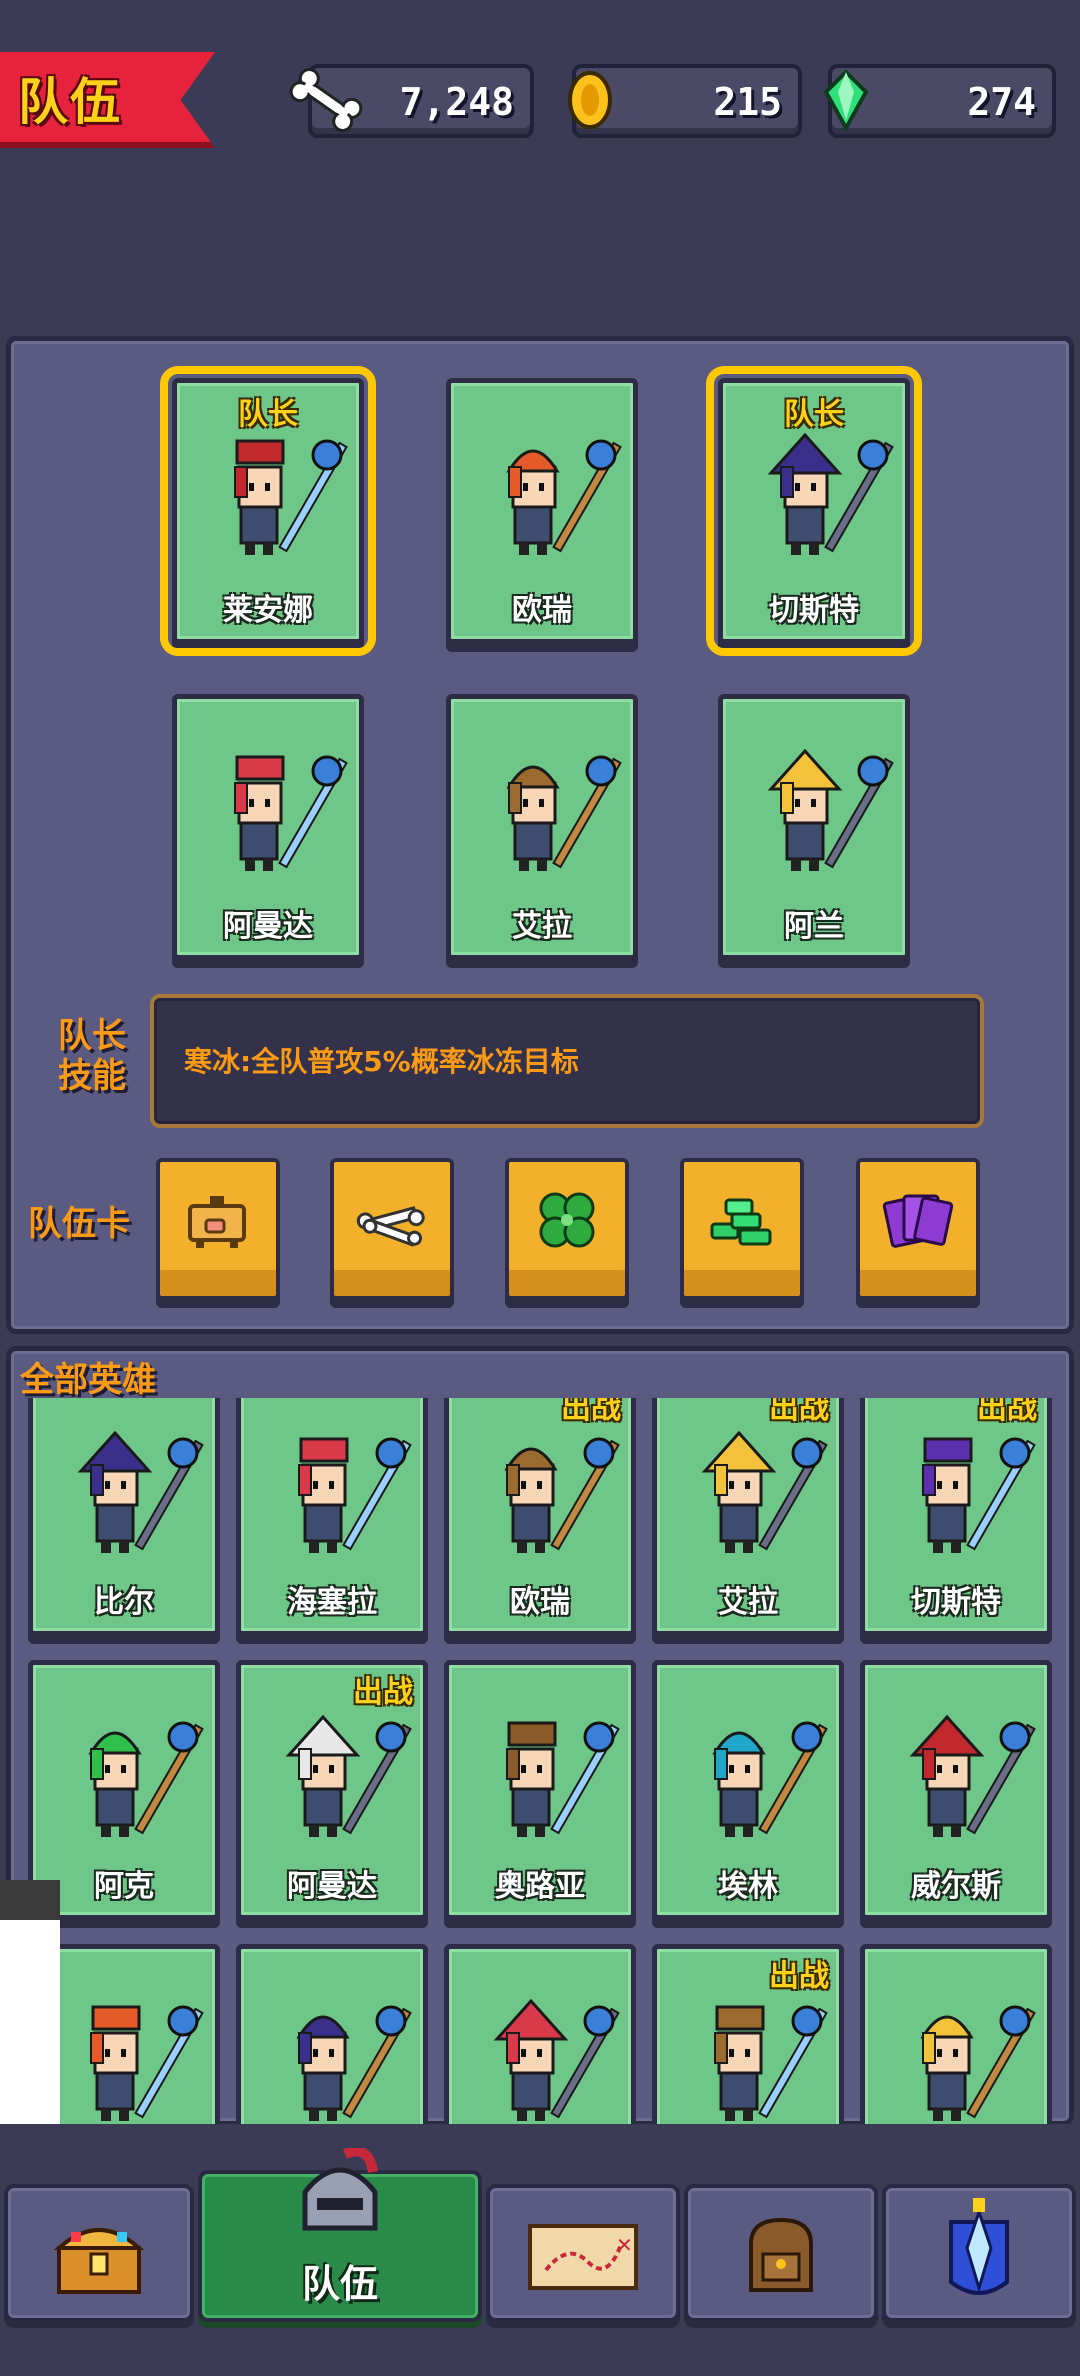 Image resolution: width=1080 pixels, height=2376 pixels. I want to click on page-title-banner: 队伍, so click(107, 100).